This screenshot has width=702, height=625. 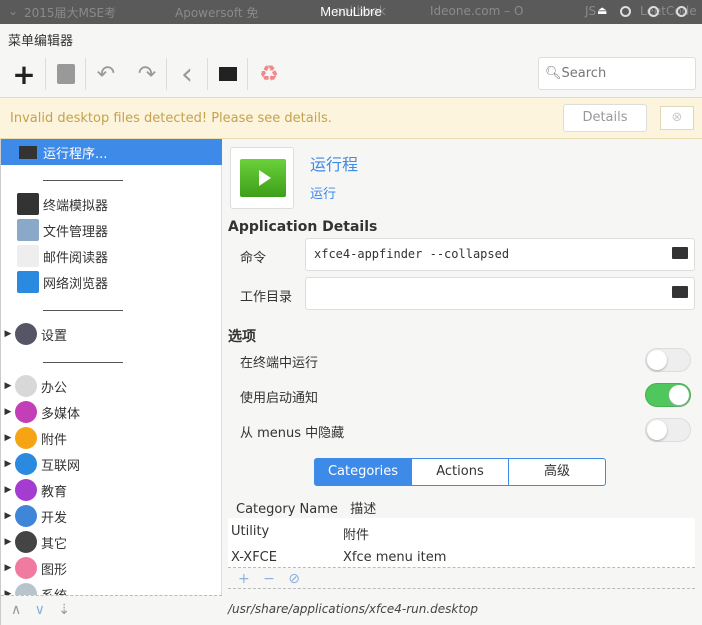 I want to click on cell: X-XFCE, so click(x=254, y=557).